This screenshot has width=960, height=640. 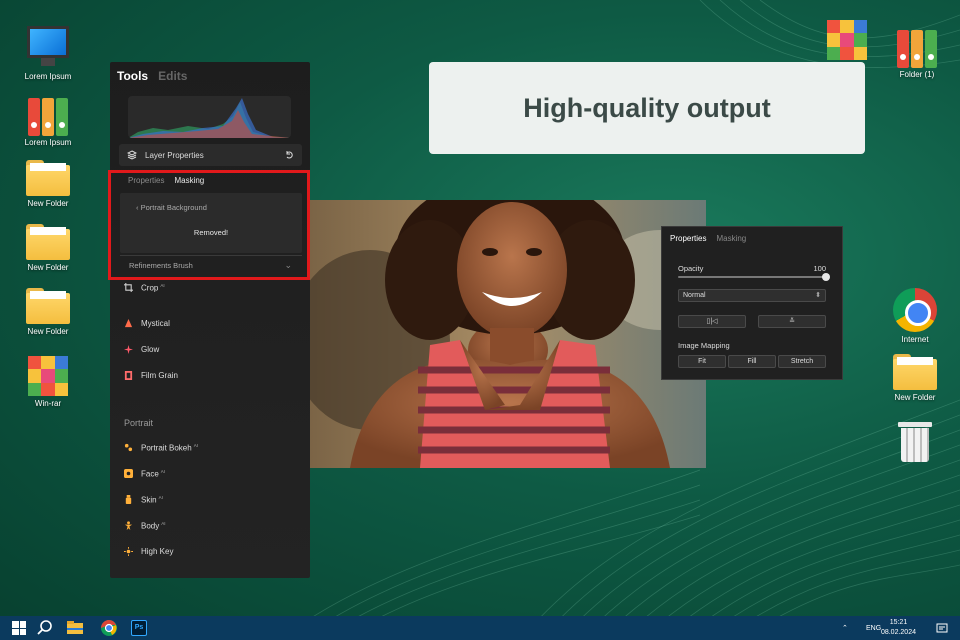 What do you see at coordinates (210, 155) in the screenshot?
I see `layer-properties-bar: Layer Properties` at bounding box center [210, 155].